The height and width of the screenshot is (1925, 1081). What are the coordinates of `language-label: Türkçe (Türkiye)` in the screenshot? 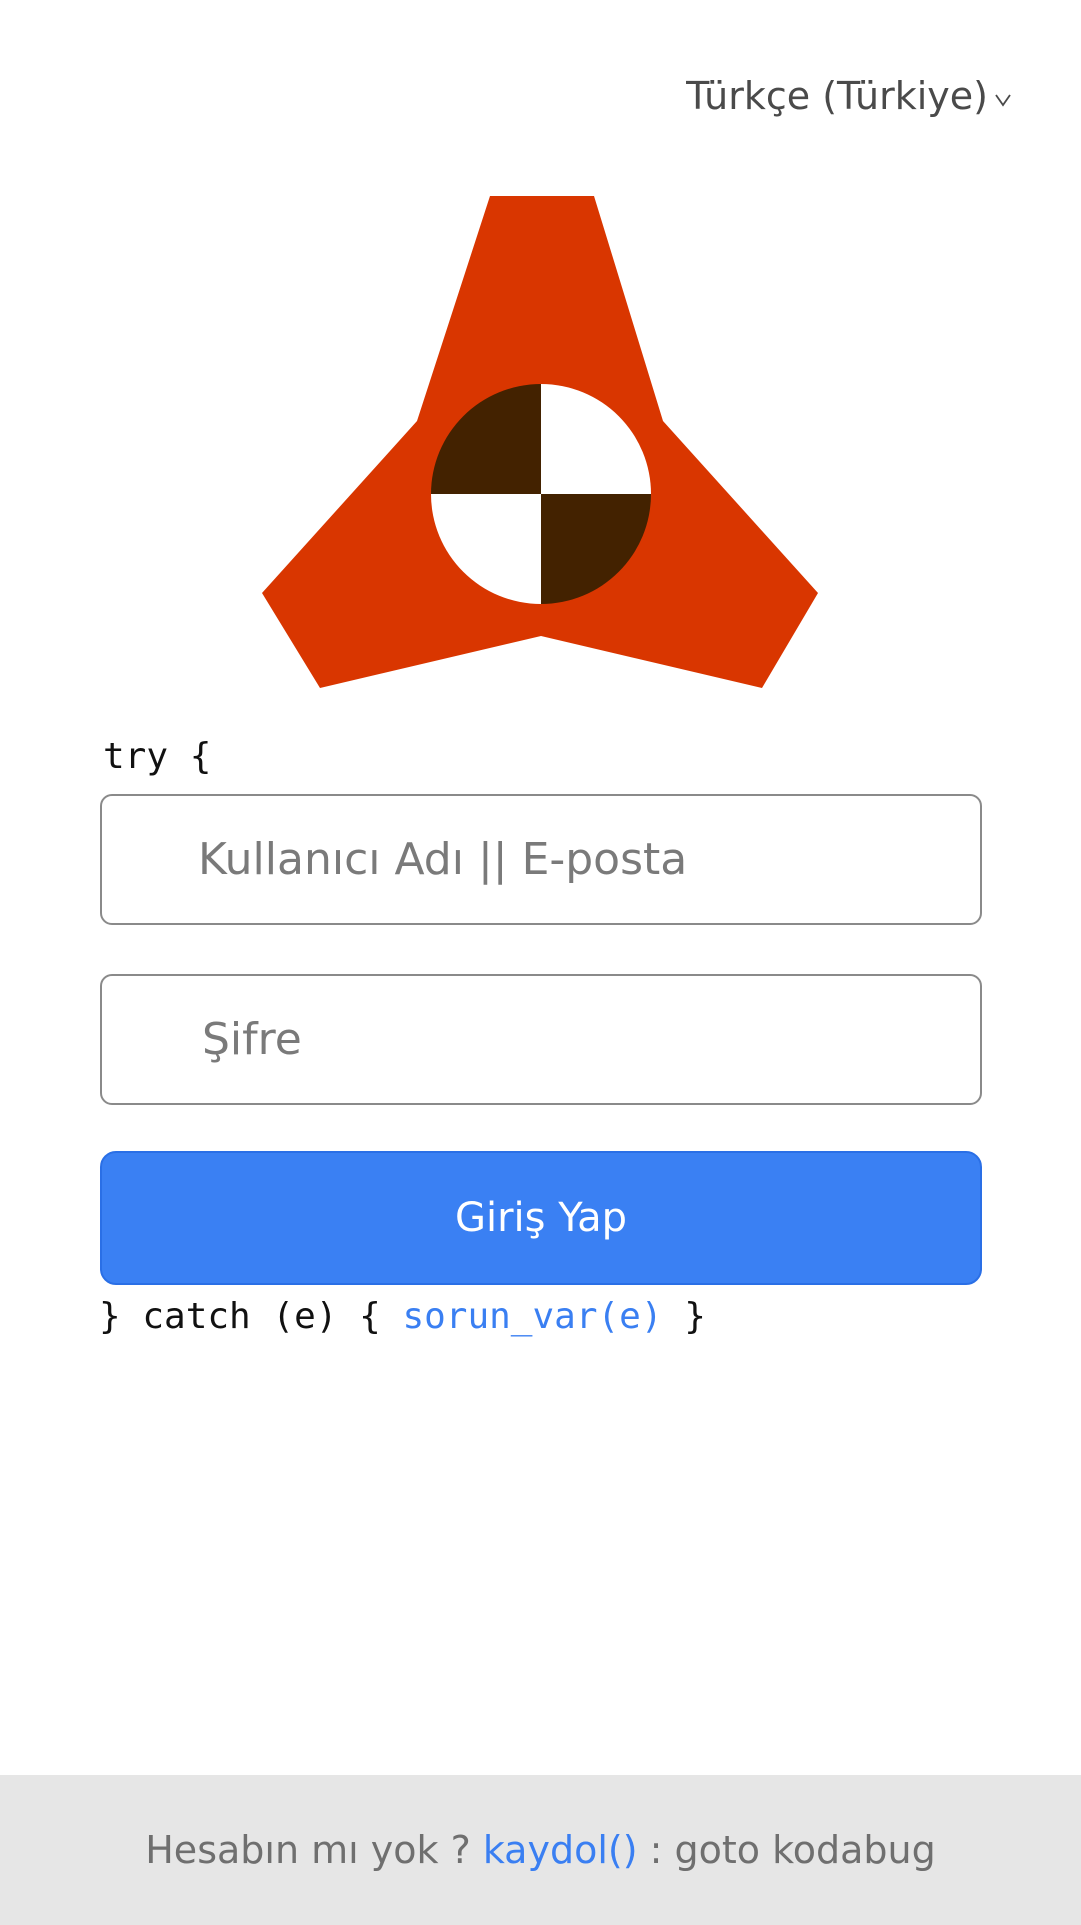 It's located at (837, 96).